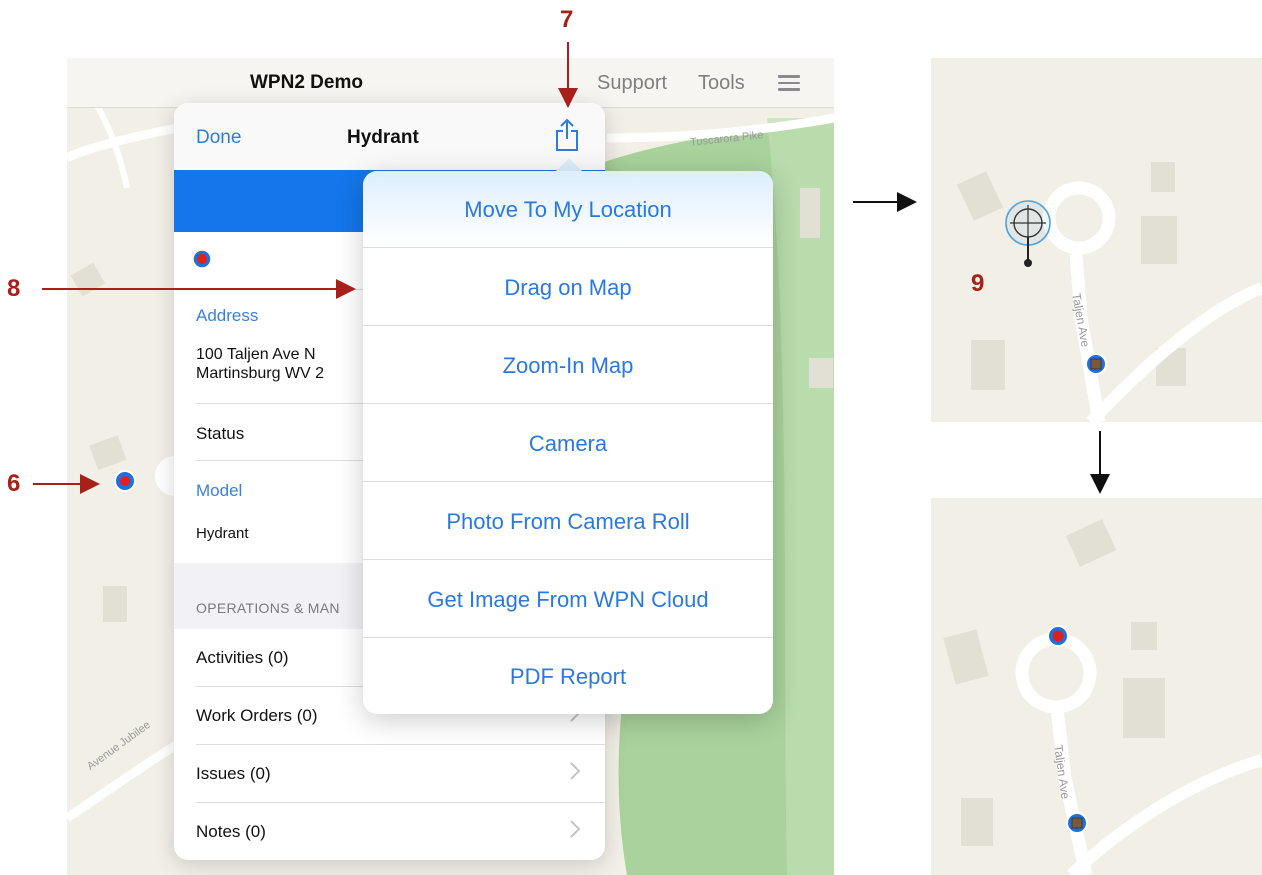  I want to click on result-map-canvas, so click(1102, 697).